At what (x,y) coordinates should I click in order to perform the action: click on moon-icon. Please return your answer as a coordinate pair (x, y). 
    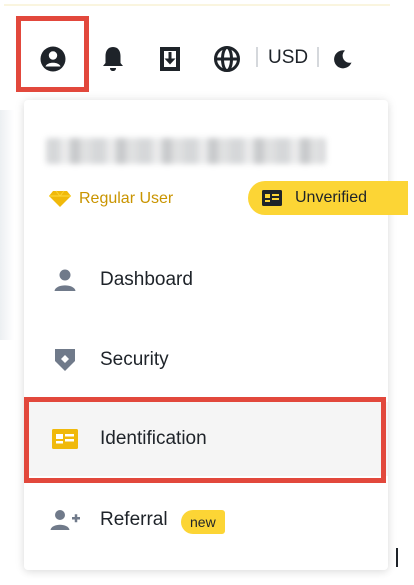
    Looking at the image, I should click on (343, 59).